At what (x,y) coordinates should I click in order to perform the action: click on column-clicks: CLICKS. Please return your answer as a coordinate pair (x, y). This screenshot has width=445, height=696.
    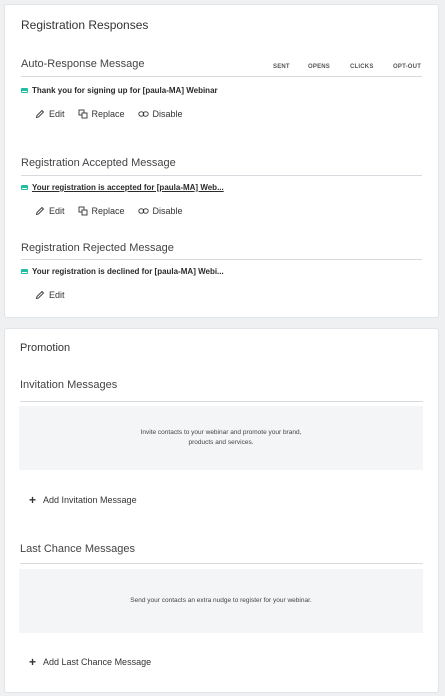
    Looking at the image, I should click on (362, 67).